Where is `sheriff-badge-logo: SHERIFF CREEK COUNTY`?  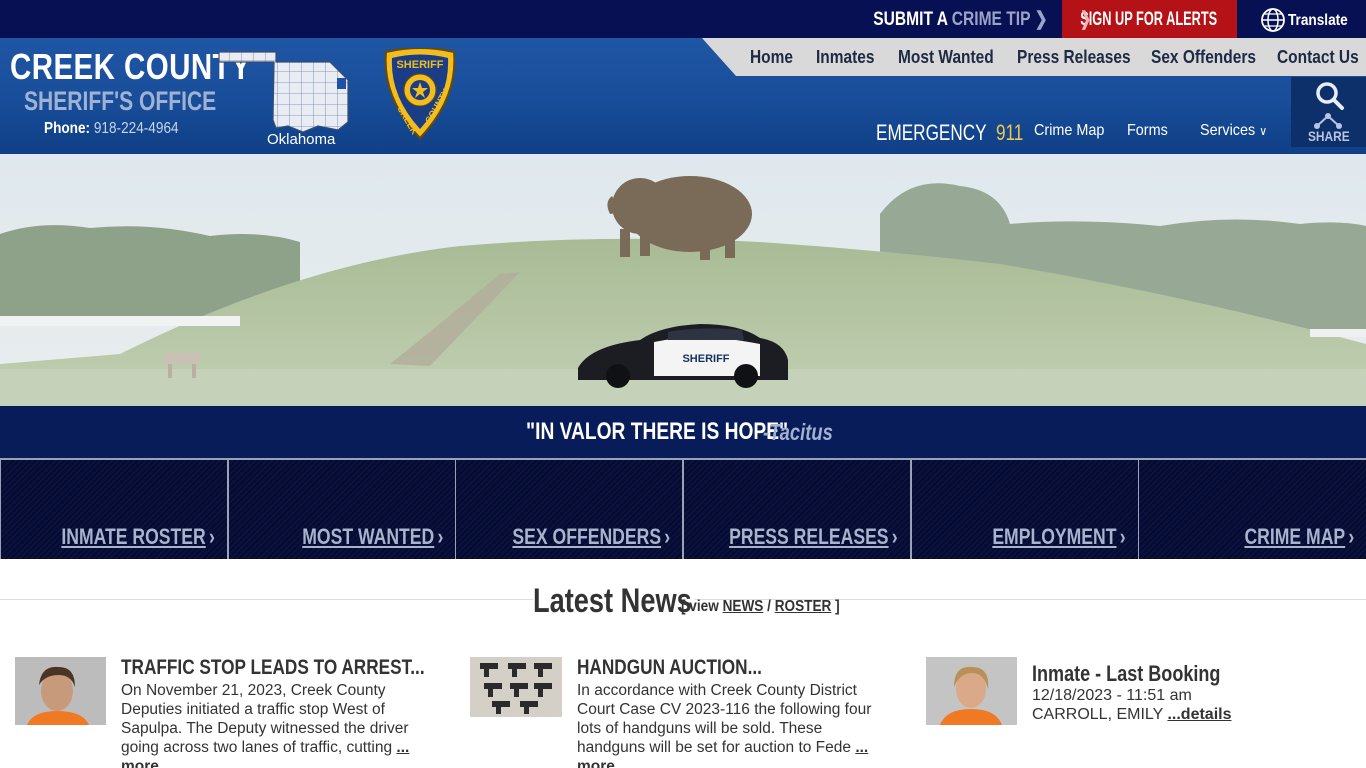 sheriff-badge-logo: SHERIFF CREEK COUNTY is located at coordinates (420, 94).